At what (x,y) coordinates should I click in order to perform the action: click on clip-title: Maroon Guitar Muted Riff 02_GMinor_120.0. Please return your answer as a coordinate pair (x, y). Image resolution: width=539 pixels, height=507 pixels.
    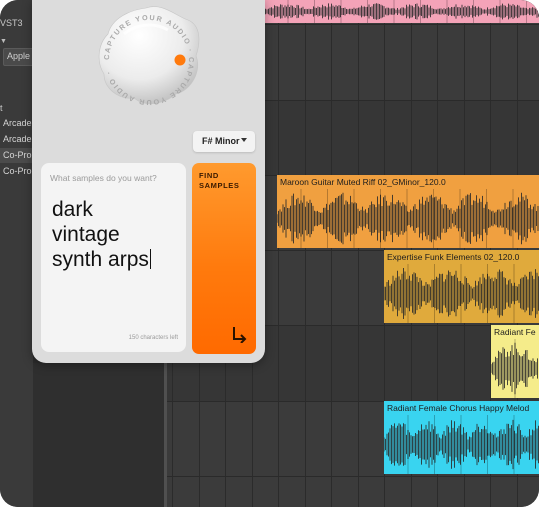
    Looking at the image, I should click on (363, 182).